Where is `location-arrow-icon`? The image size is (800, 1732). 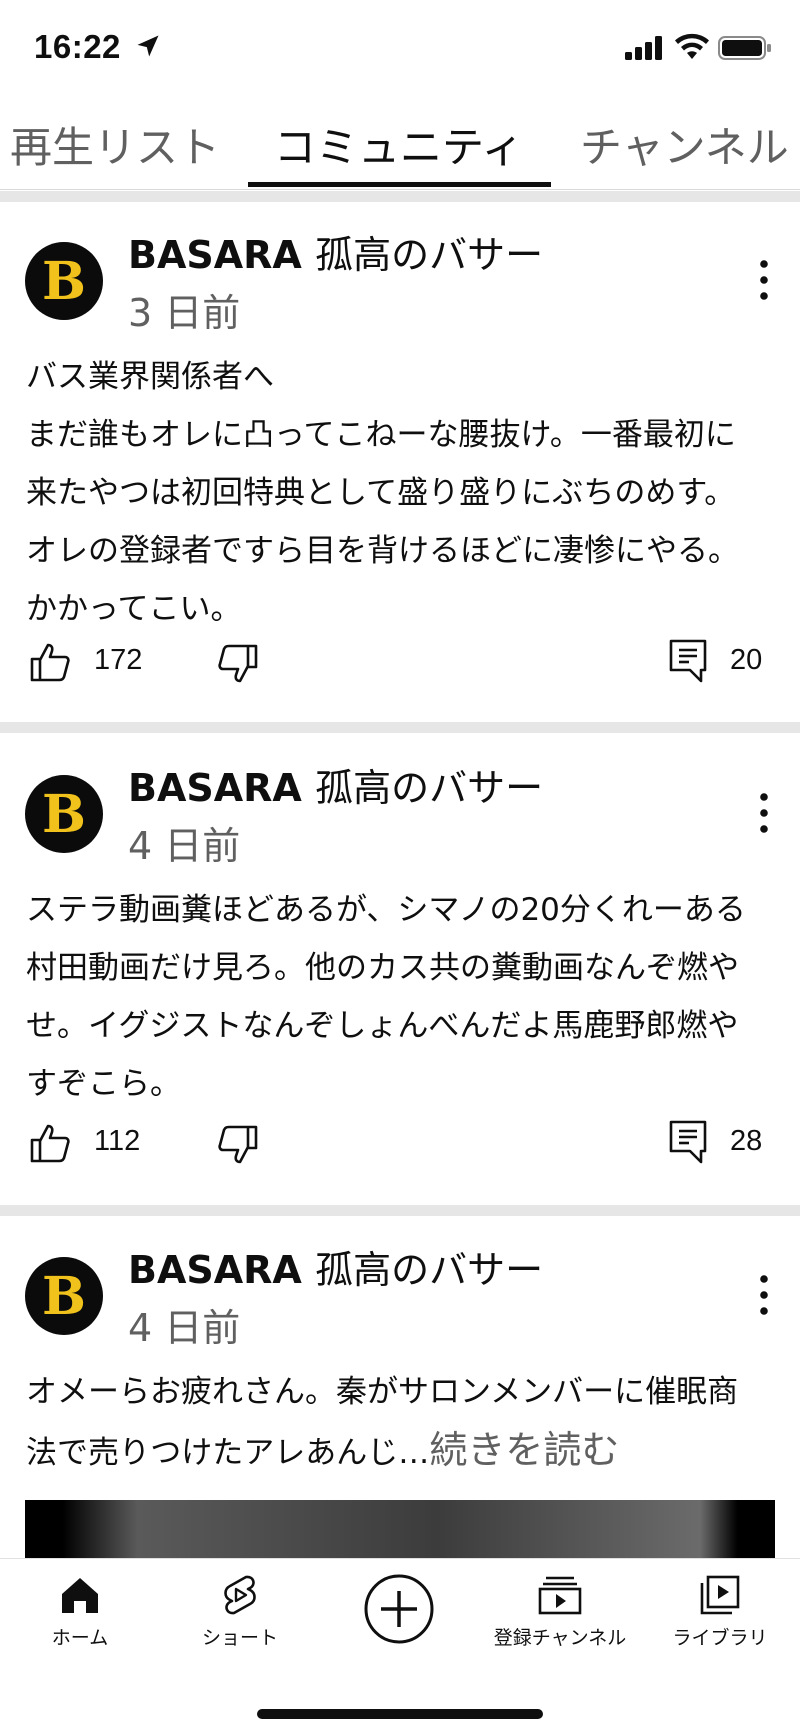
location-arrow-icon is located at coordinates (148, 46).